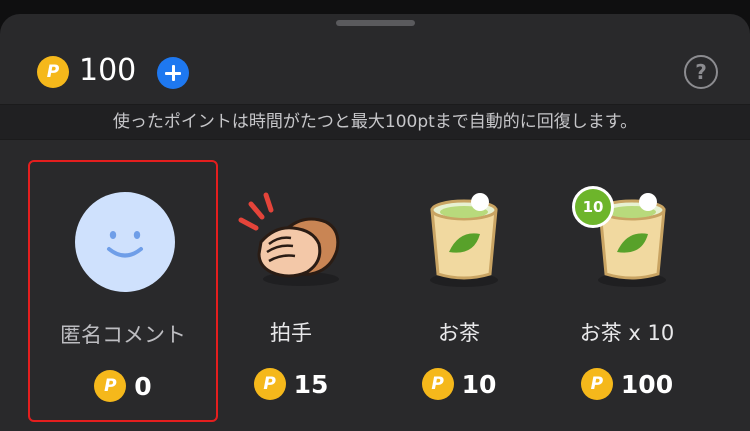 The image size is (750, 431). Describe the element at coordinates (627, 333) in the screenshot. I see `gift-item-label: お茶 x 10` at that location.